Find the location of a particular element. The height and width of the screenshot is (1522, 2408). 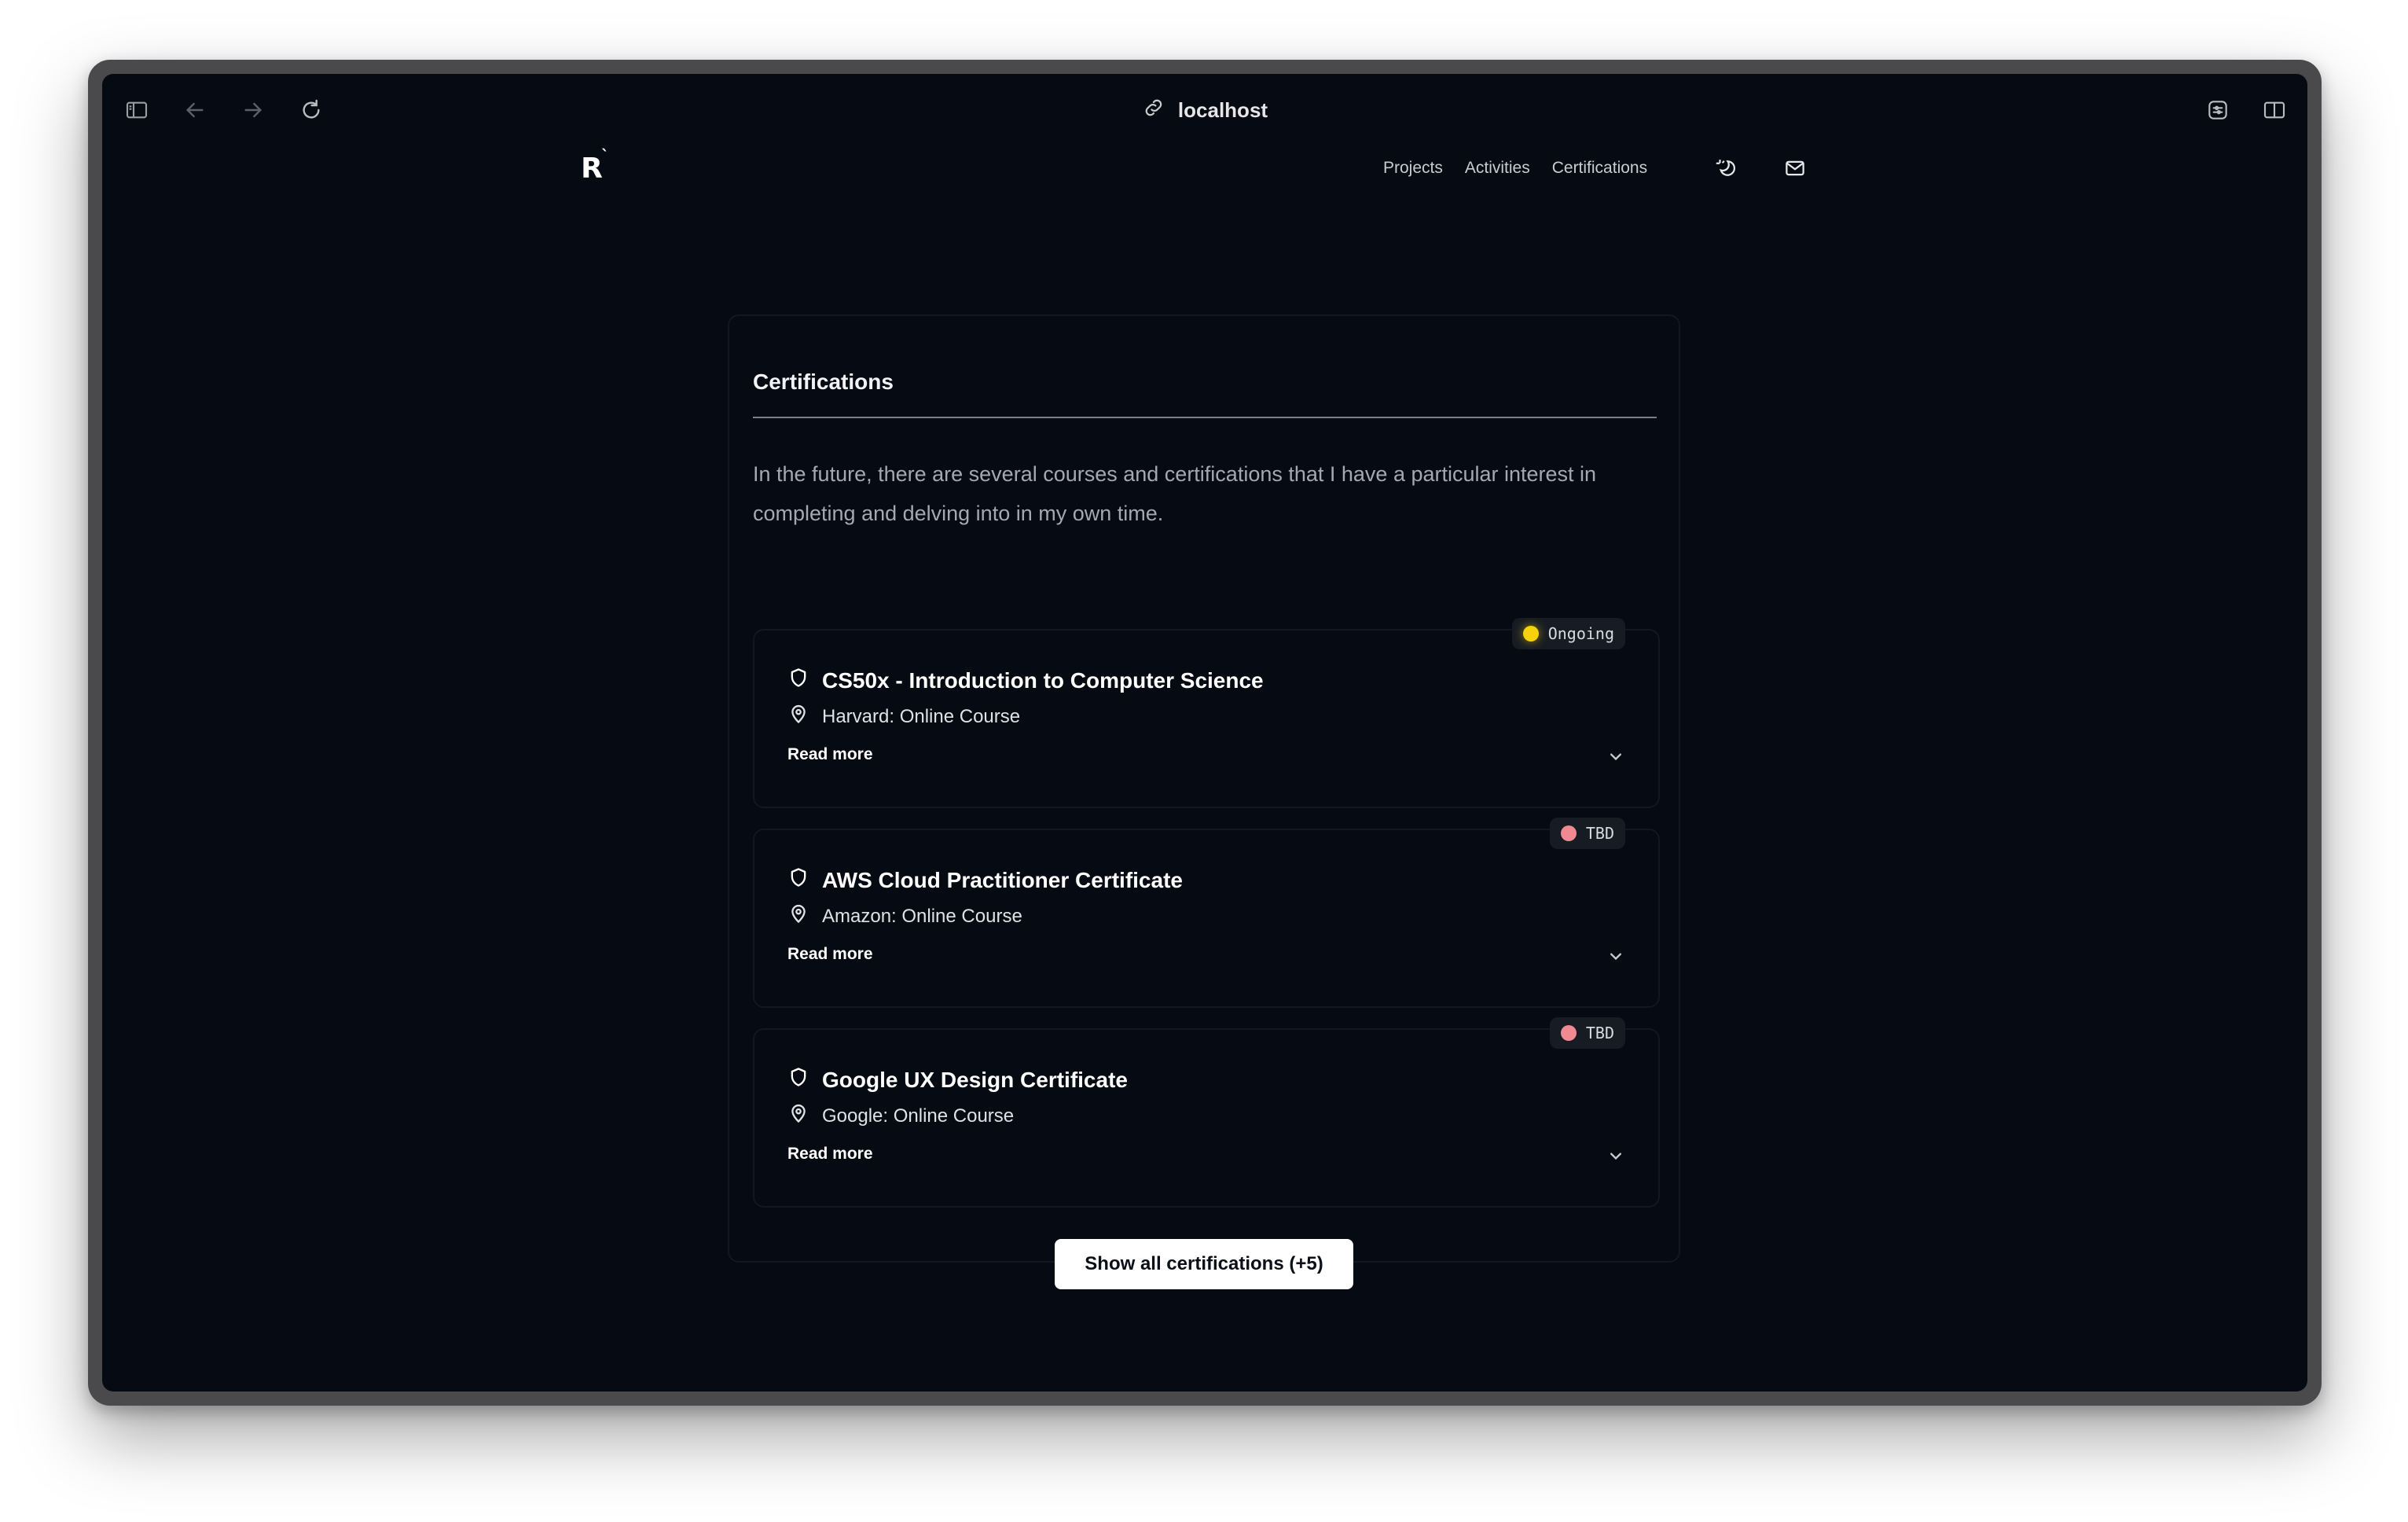

nav-link-activities: Activities is located at coordinates (1497, 168).